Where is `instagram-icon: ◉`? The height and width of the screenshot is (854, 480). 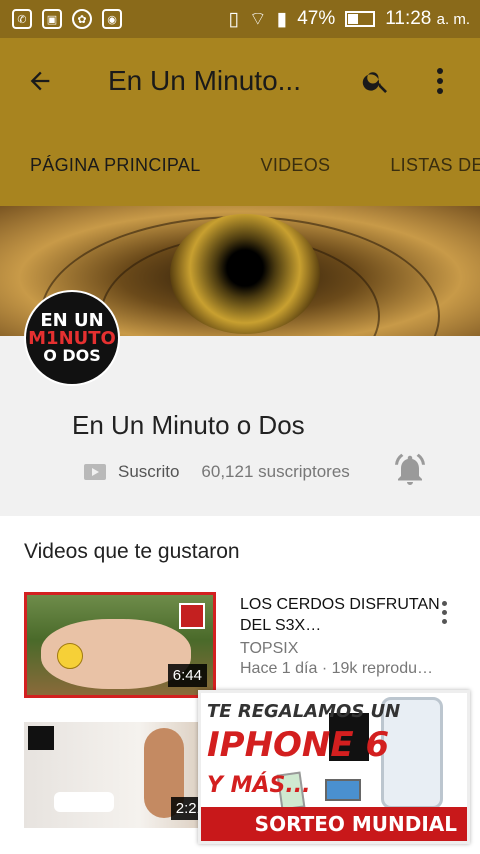
instagram-icon: ◉ is located at coordinates (112, 19).